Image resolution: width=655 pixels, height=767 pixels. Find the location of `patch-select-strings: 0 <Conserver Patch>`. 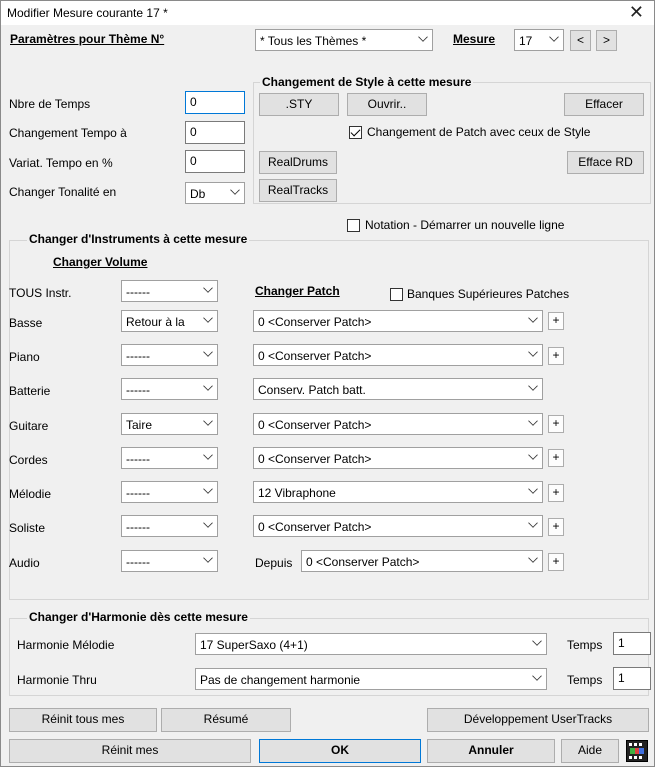

patch-select-strings: 0 <Conserver Patch> is located at coordinates (398, 458).